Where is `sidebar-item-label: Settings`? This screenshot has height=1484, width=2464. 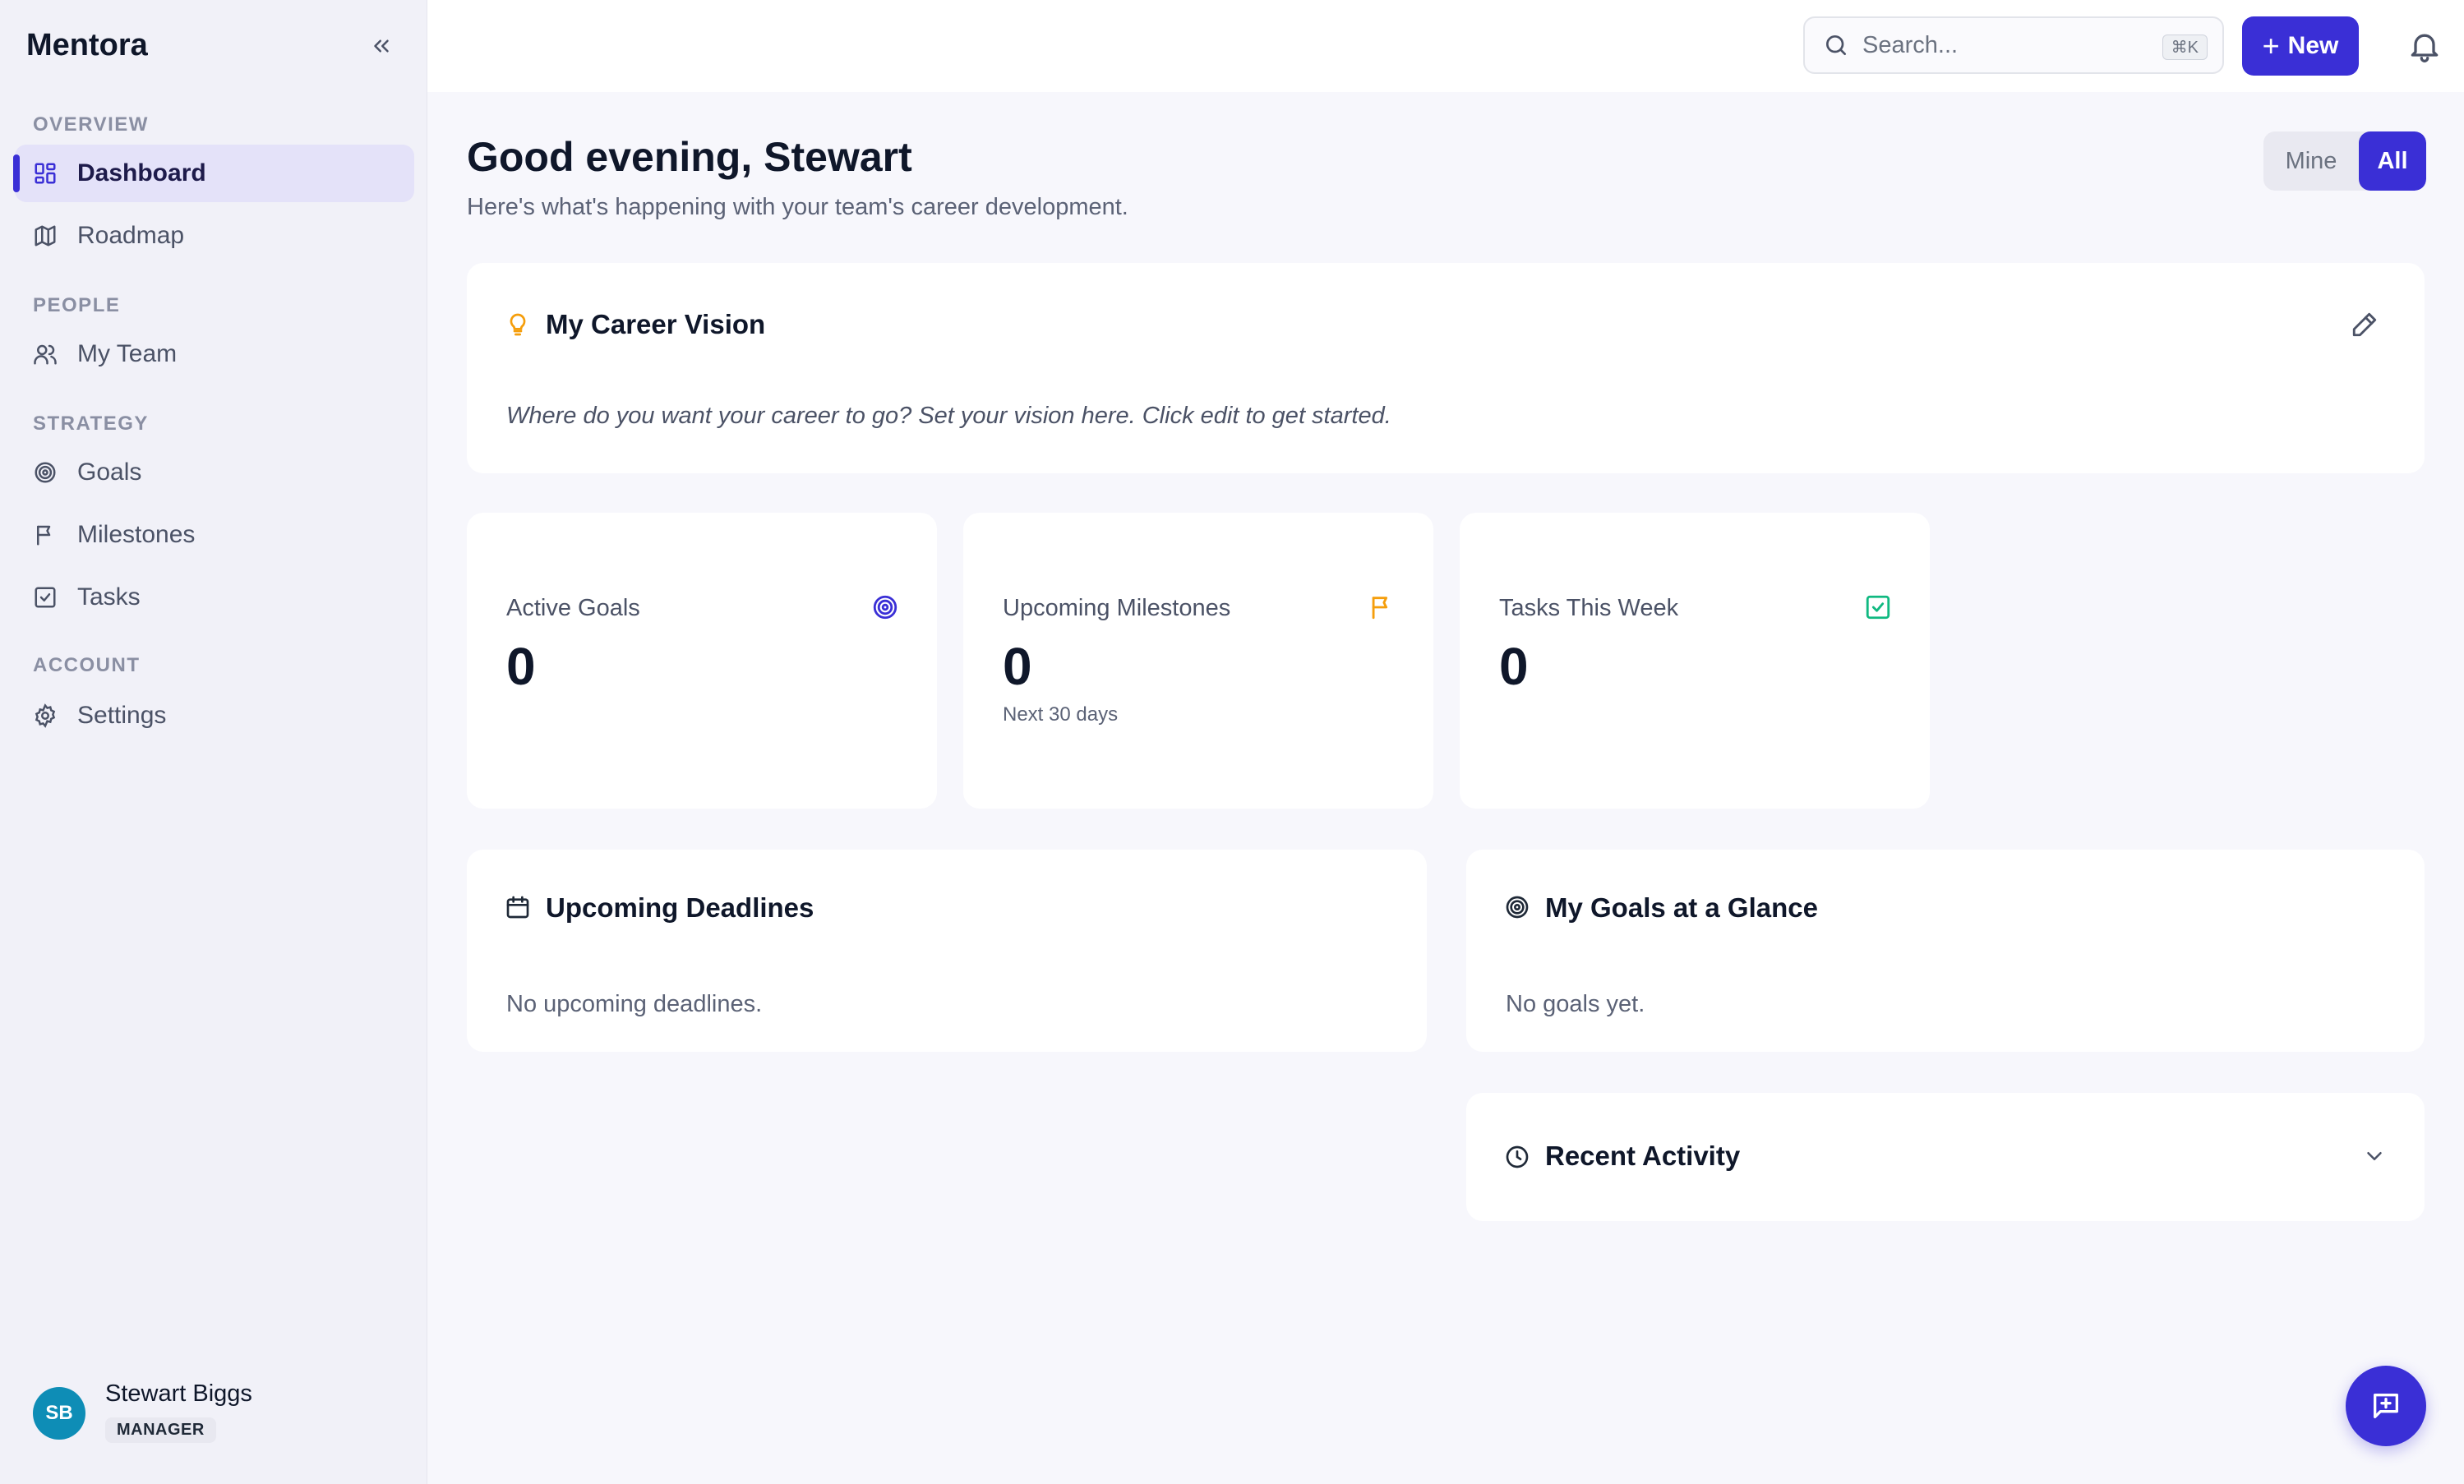 sidebar-item-label: Settings is located at coordinates (122, 715).